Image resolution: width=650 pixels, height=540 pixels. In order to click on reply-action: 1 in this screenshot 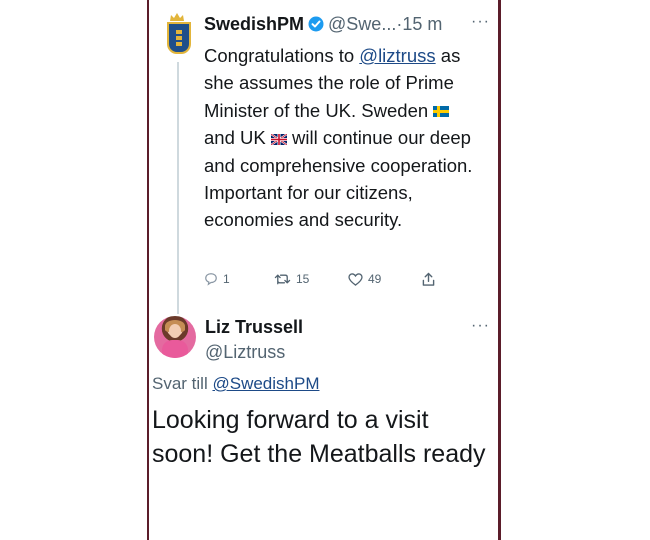, I will do `click(217, 279)`.